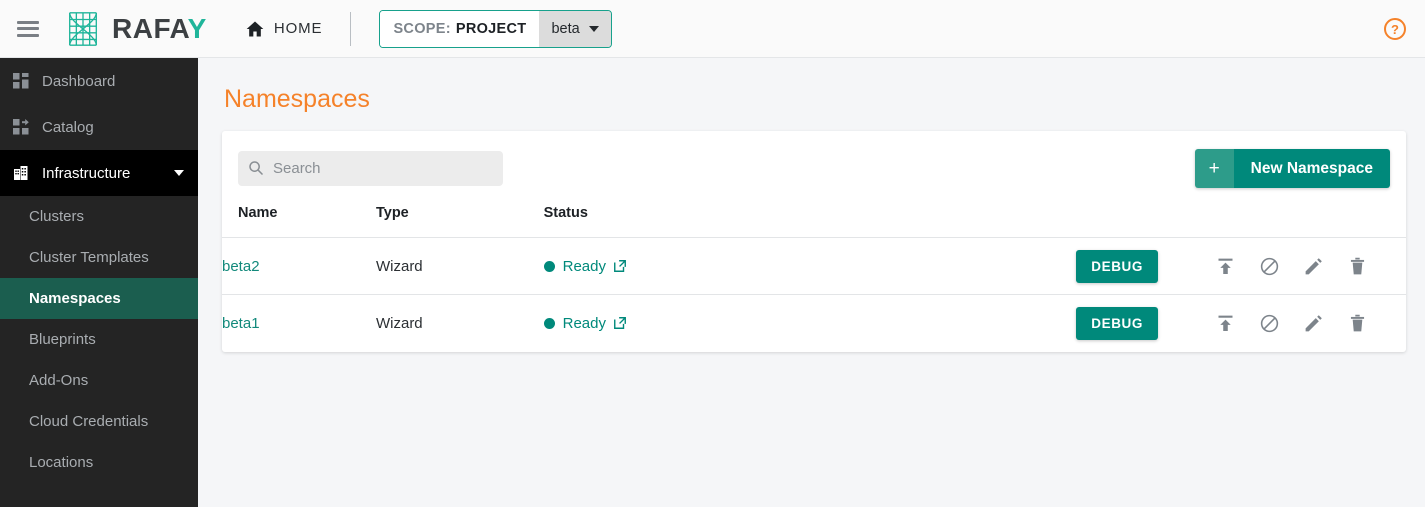 This screenshot has width=1425, height=507. Describe the element at coordinates (712, 29) in the screenshot. I see `top-bar: RAFAY HOME SCOPE: PROJECT beta ?` at that location.